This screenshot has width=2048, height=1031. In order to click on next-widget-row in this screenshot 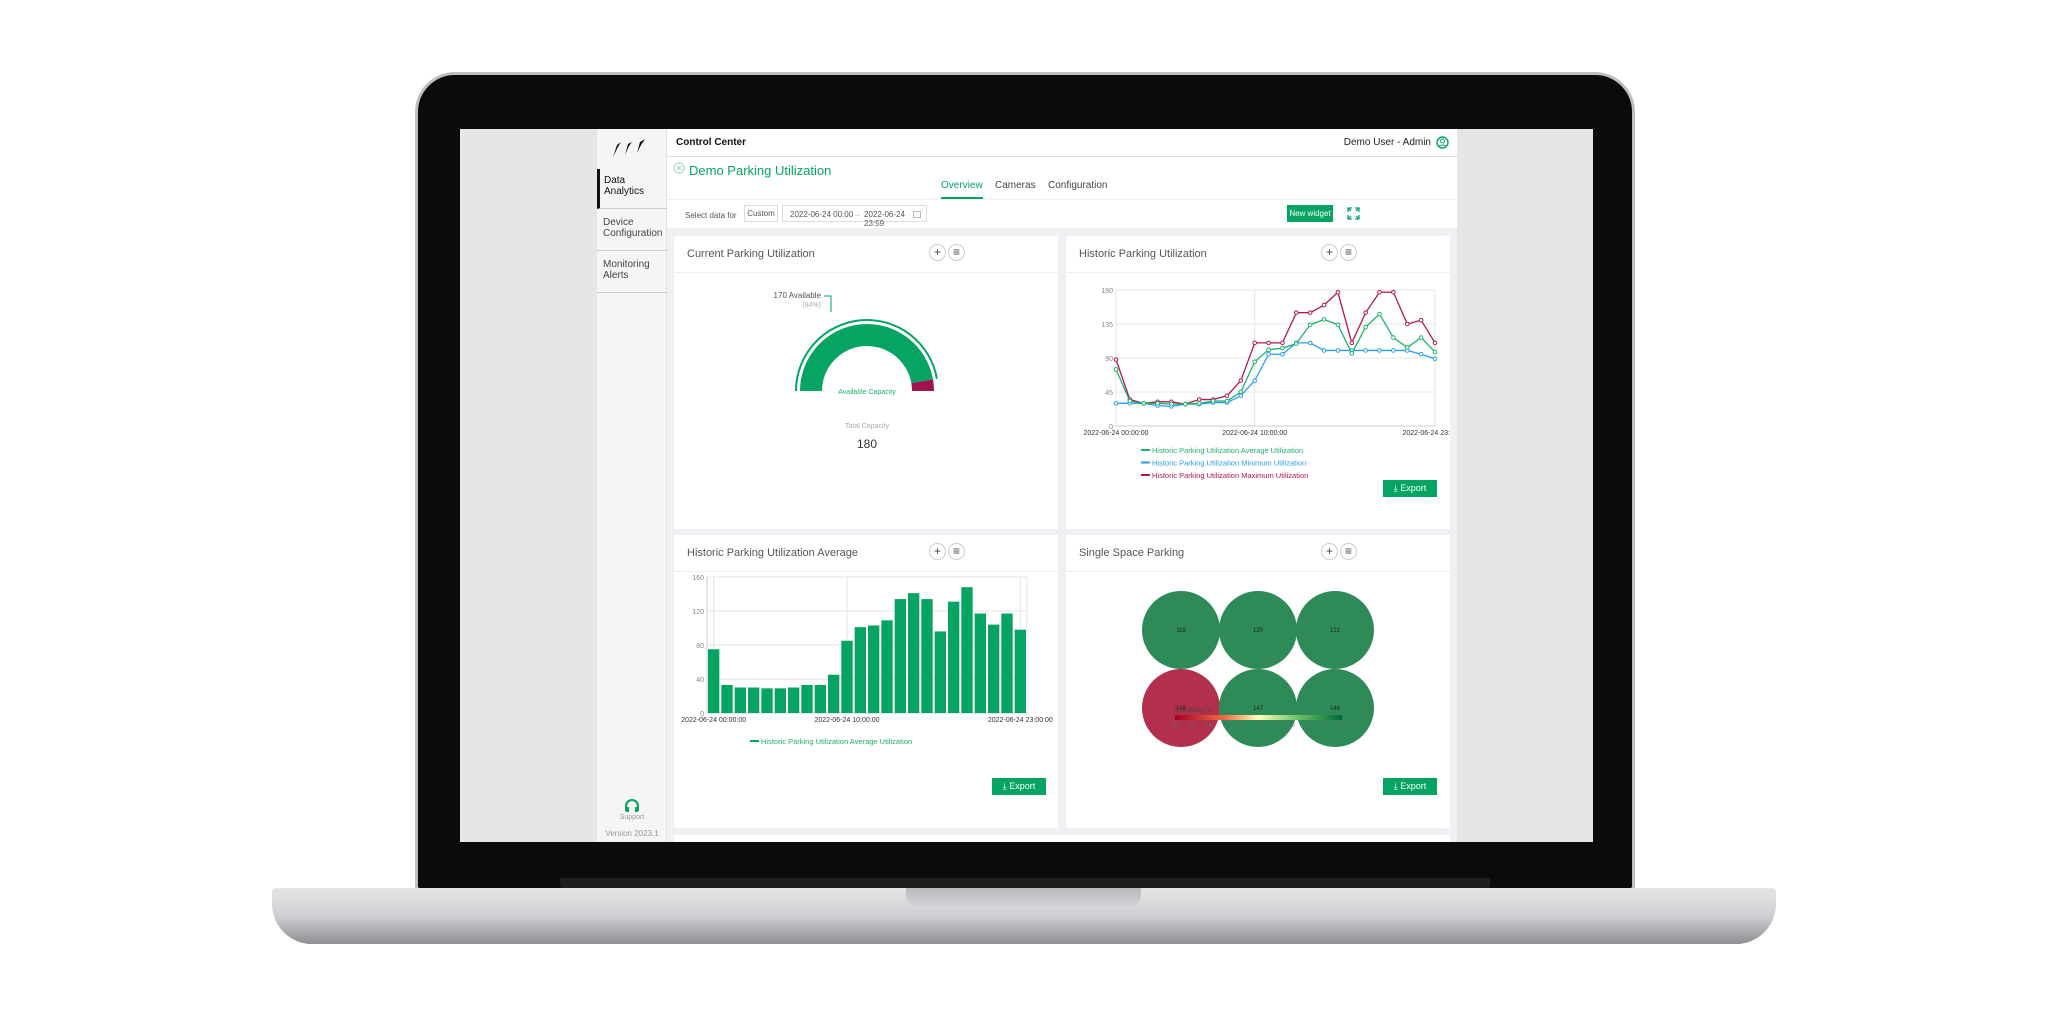, I will do `click(1062, 838)`.